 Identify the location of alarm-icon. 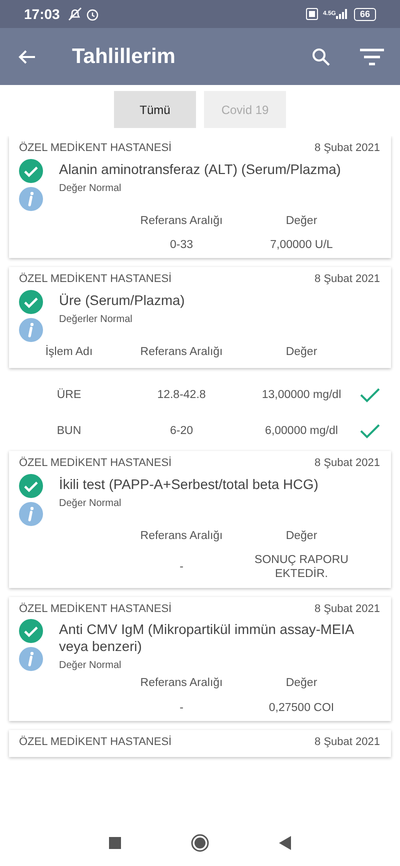
(92, 14).